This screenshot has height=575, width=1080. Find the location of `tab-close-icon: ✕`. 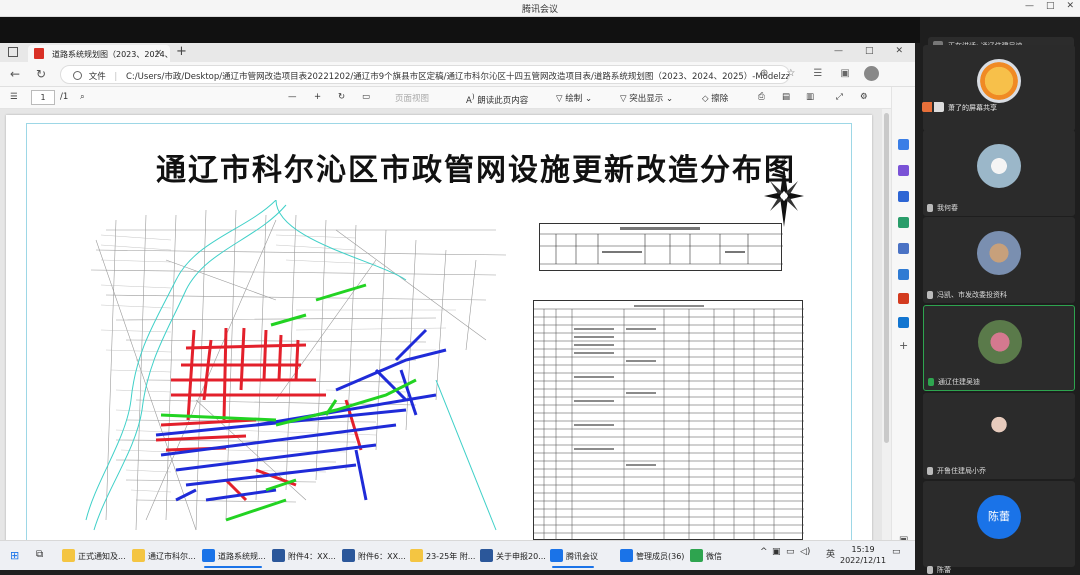

tab-close-icon: ✕ is located at coordinates (158, 52).